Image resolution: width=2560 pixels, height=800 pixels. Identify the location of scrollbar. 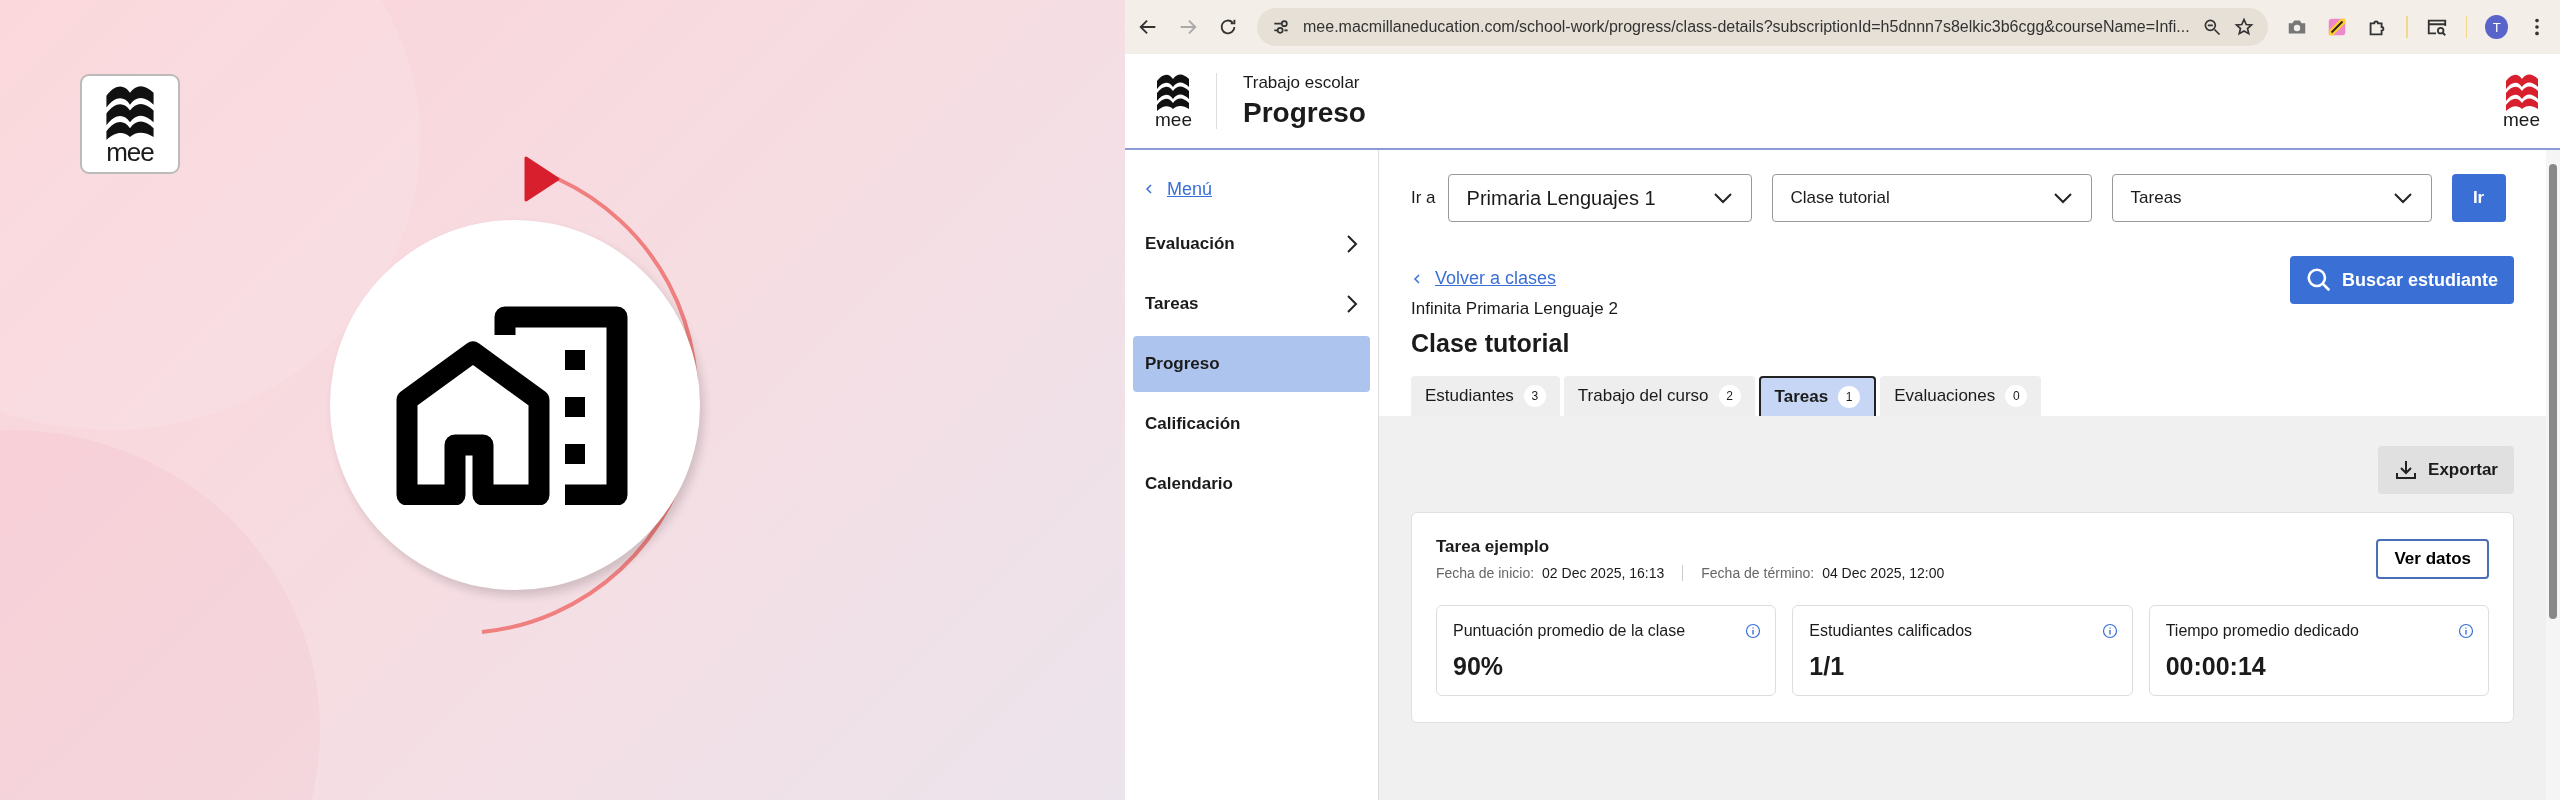
(2553, 475).